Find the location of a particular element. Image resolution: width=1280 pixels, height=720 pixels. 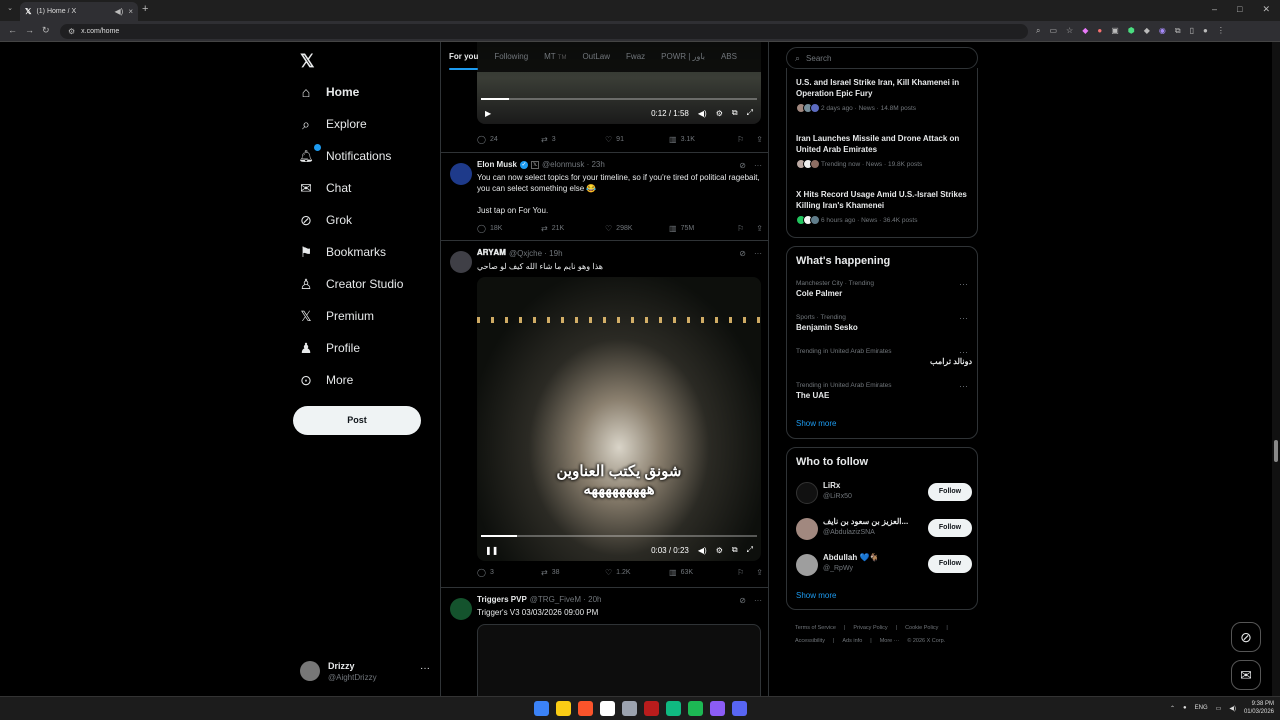

post-author-name: 𝐀𝐑𝐘𝐀𝐌 is located at coordinates (491, 253).